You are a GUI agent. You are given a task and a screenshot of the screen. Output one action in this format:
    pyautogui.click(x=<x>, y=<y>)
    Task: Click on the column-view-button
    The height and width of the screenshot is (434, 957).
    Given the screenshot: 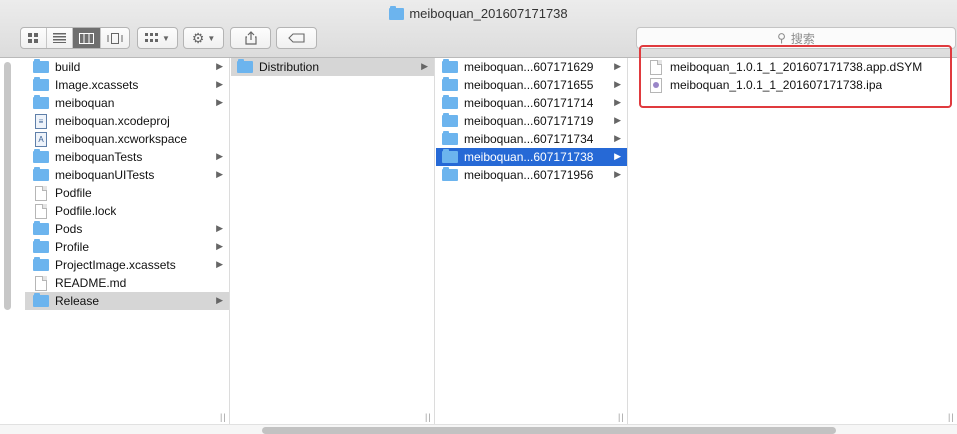 What is the action you would take?
    pyautogui.click(x=87, y=38)
    